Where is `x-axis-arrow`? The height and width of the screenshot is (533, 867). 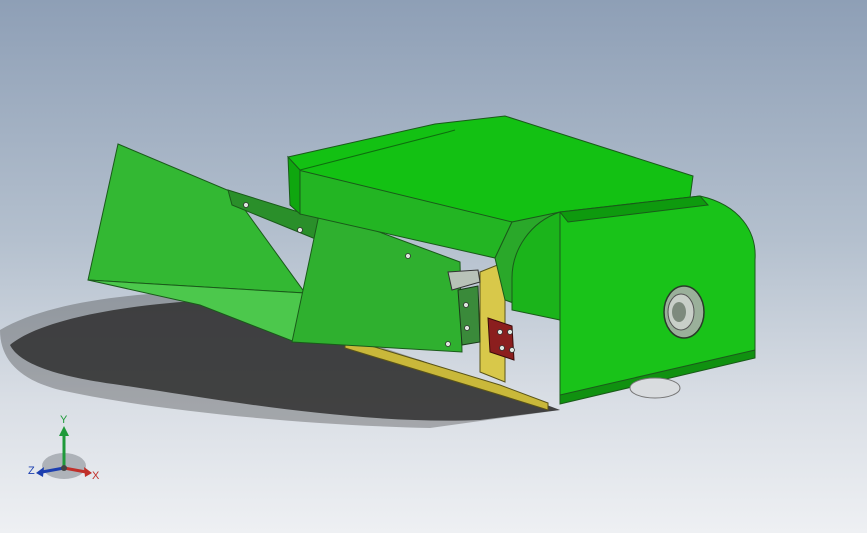
x-axis-arrow is located at coordinates (88, 472).